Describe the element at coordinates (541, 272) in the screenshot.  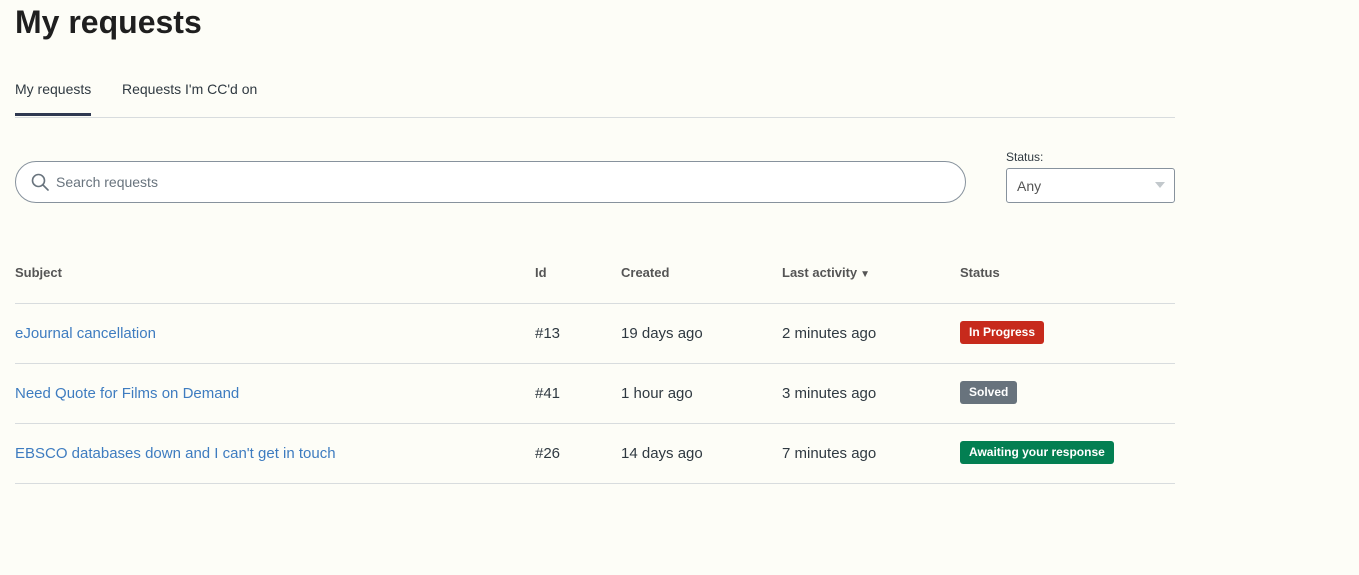
I see `header-id: Id` at that location.